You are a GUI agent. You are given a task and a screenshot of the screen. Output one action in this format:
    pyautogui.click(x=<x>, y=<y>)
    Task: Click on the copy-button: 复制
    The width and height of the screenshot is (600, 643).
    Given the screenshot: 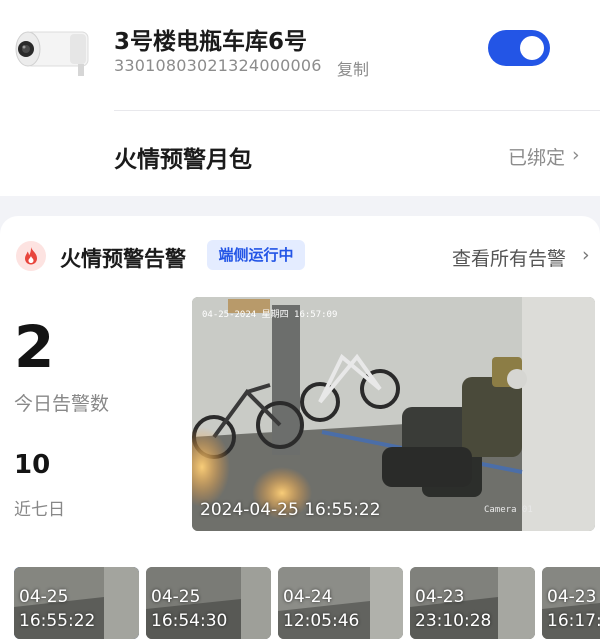 What is the action you would take?
    pyautogui.click(x=353, y=68)
    